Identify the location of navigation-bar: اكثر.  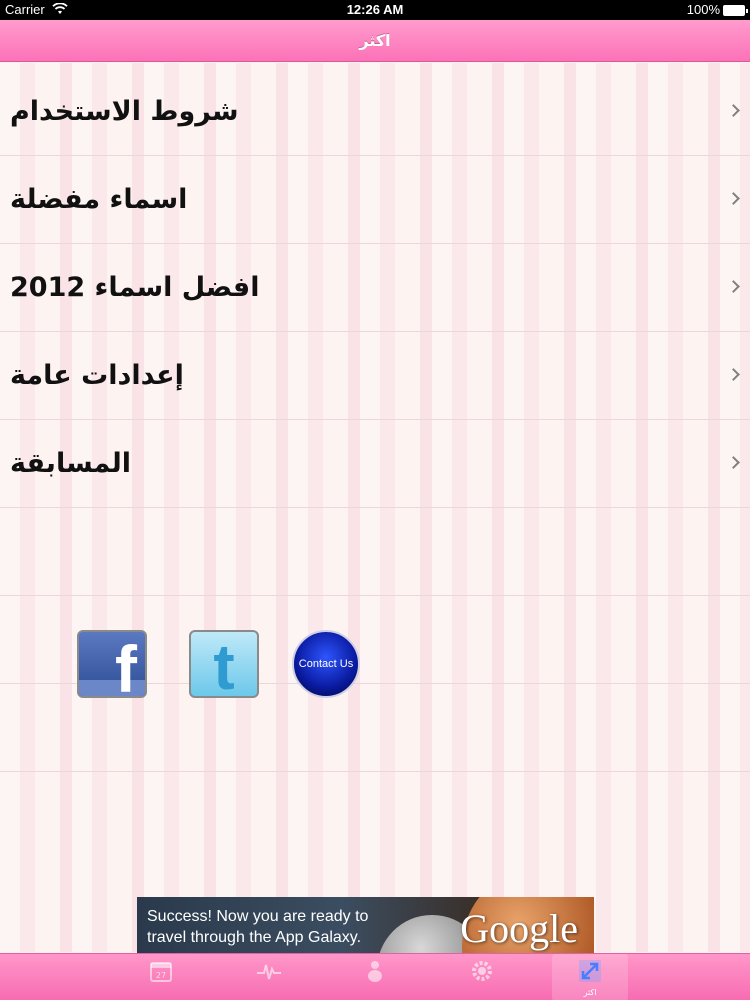
(375, 41).